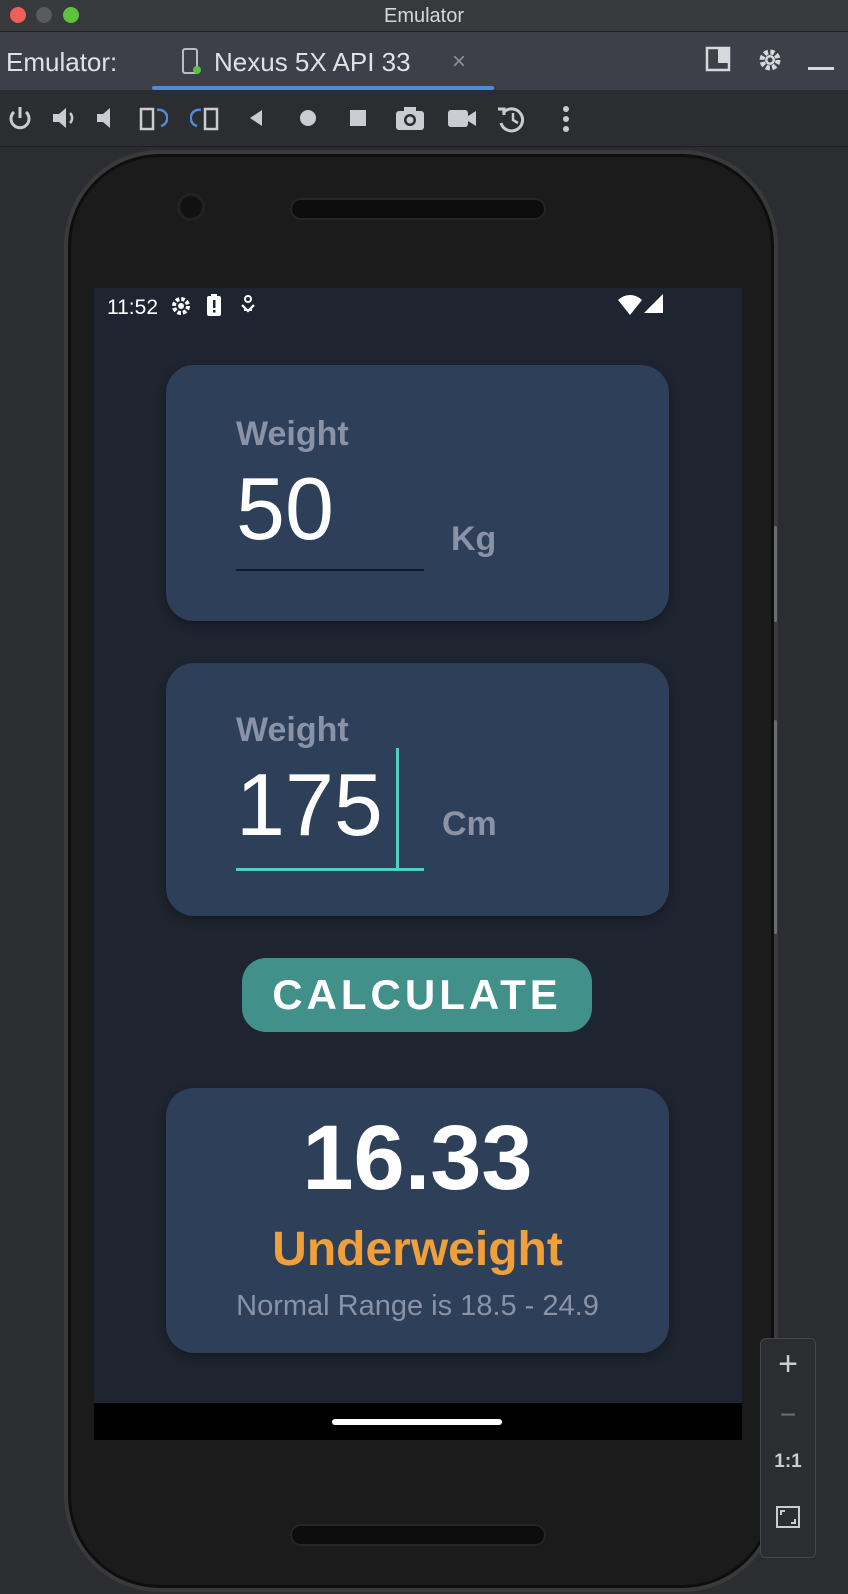 The height and width of the screenshot is (1594, 848). What do you see at coordinates (181, 308) in the screenshot?
I see `settings-status-icon` at bounding box center [181, 308].